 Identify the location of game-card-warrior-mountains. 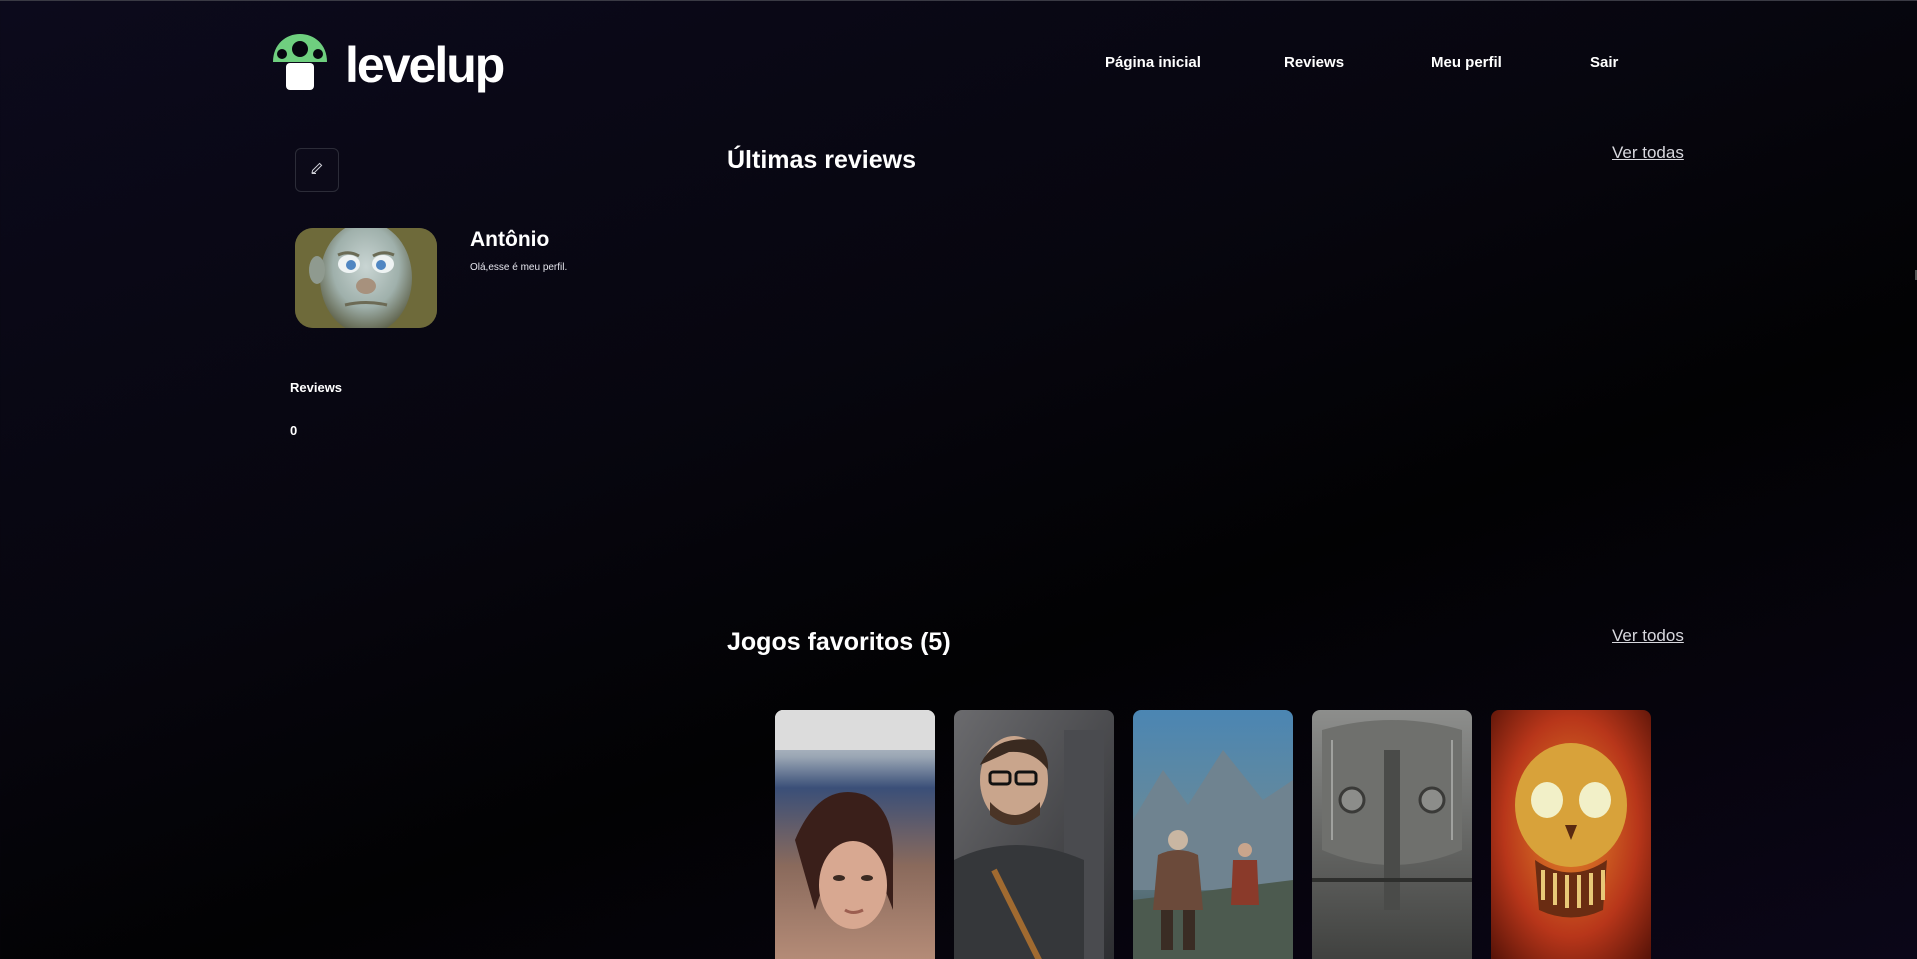
(1213, 834).